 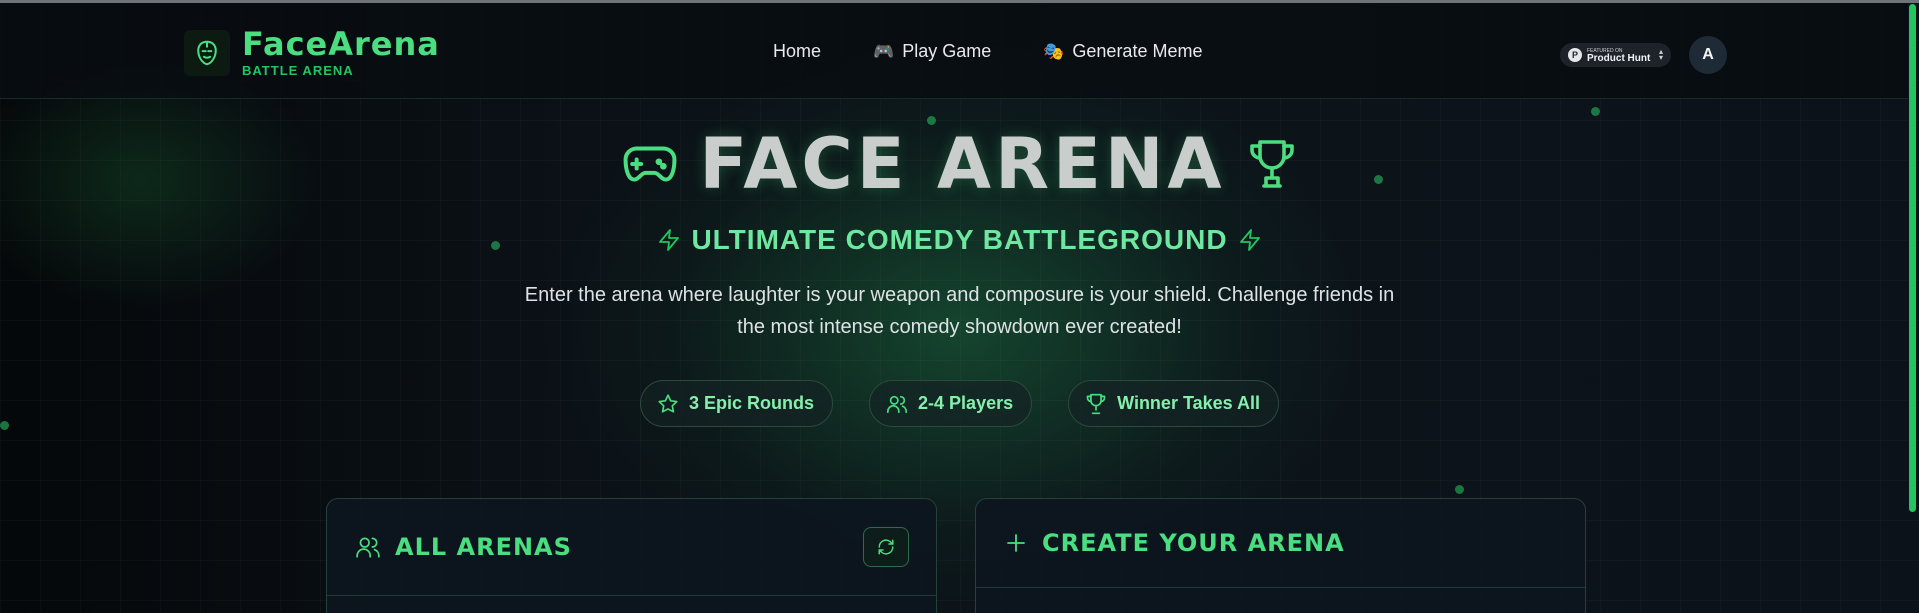 I want to click on create-arena-header: CREATE YOUR ARENA, so click(x=1174, y=543).